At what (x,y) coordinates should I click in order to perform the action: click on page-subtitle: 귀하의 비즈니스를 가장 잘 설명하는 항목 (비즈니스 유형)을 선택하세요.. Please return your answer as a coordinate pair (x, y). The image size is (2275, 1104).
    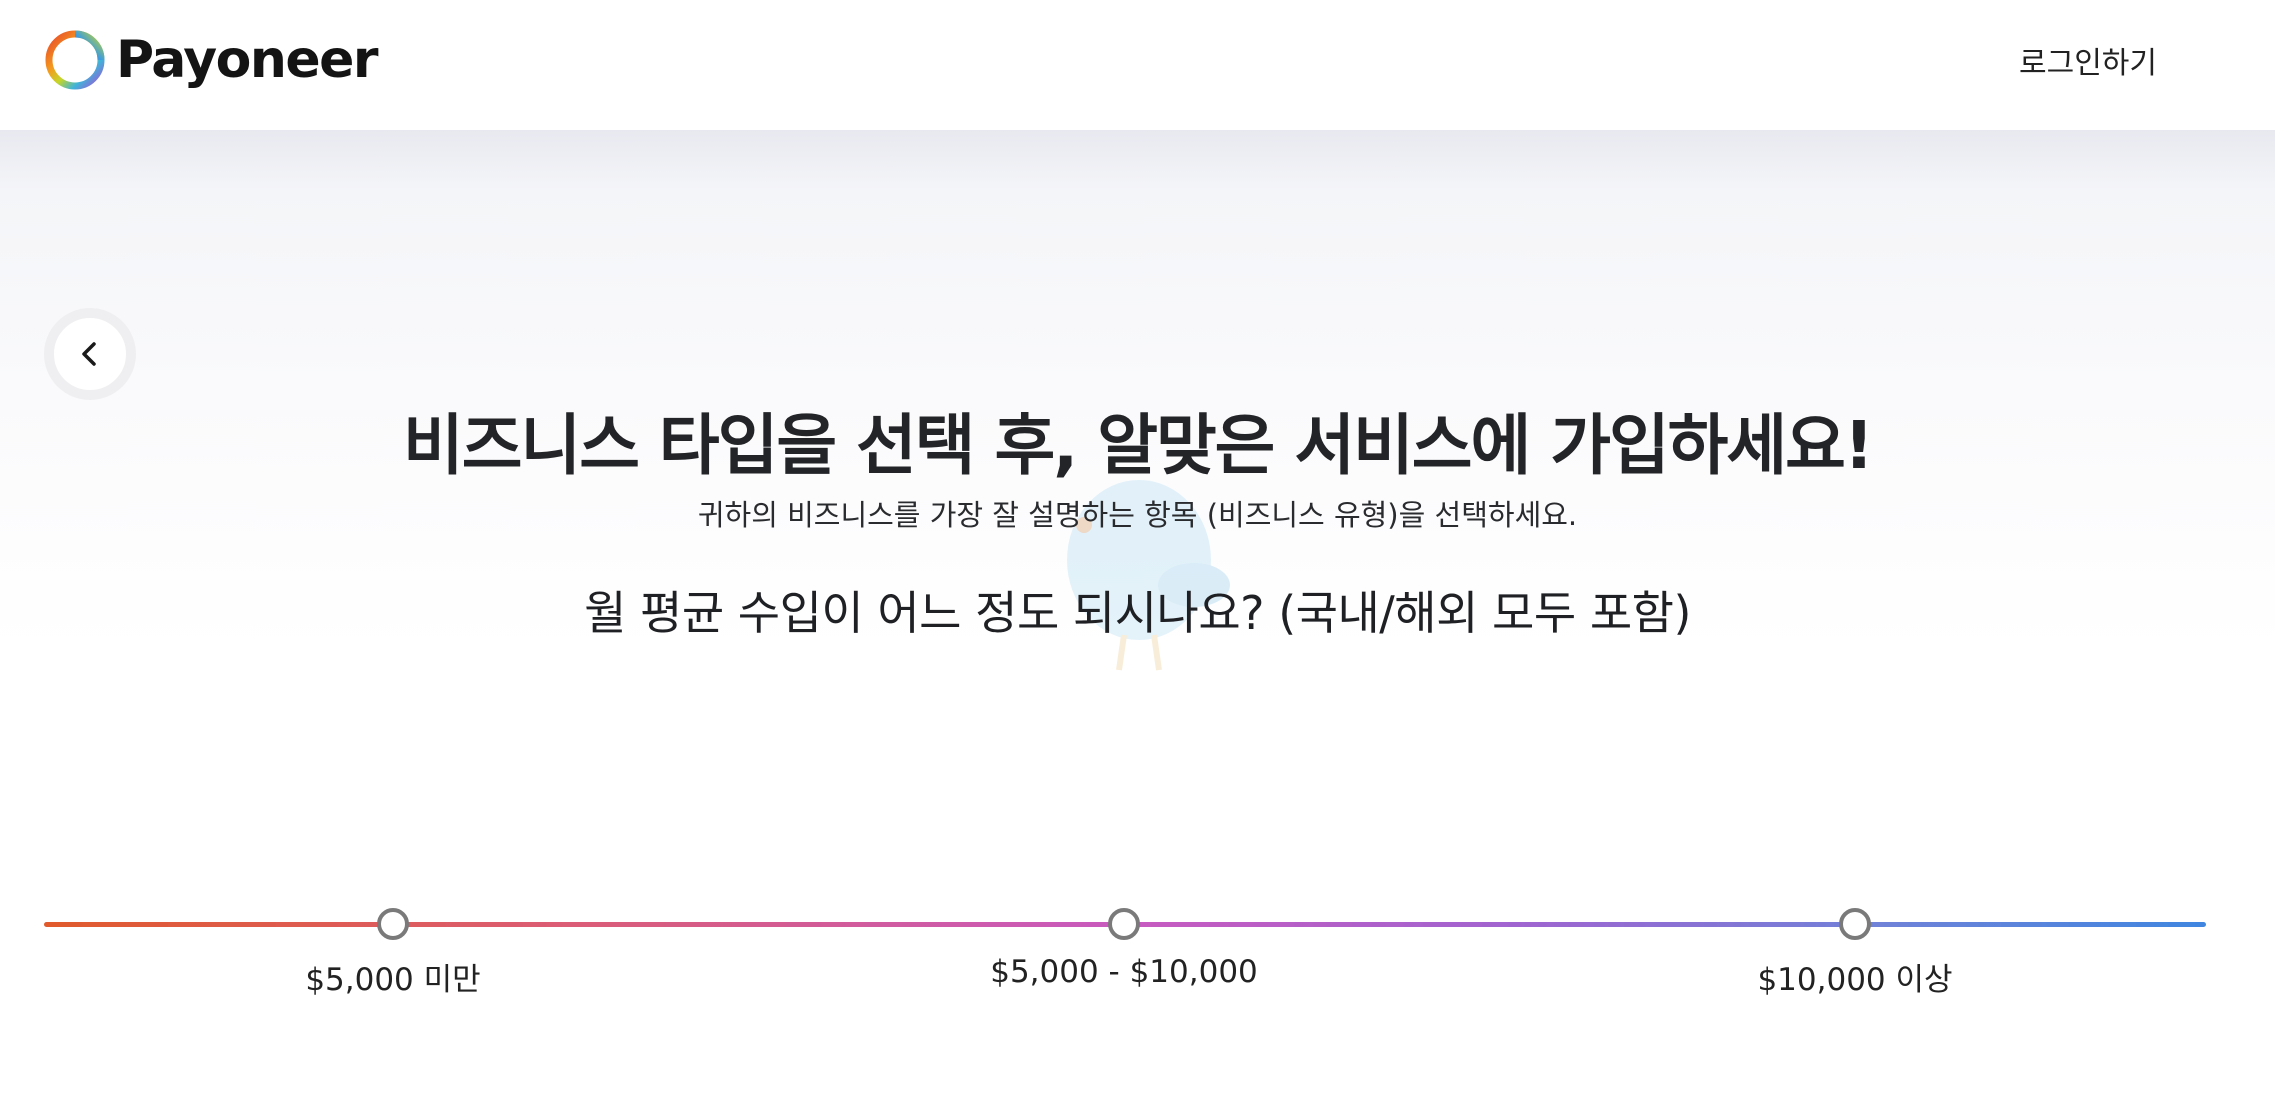
    Looking at the image, I should click on (1137, 515).